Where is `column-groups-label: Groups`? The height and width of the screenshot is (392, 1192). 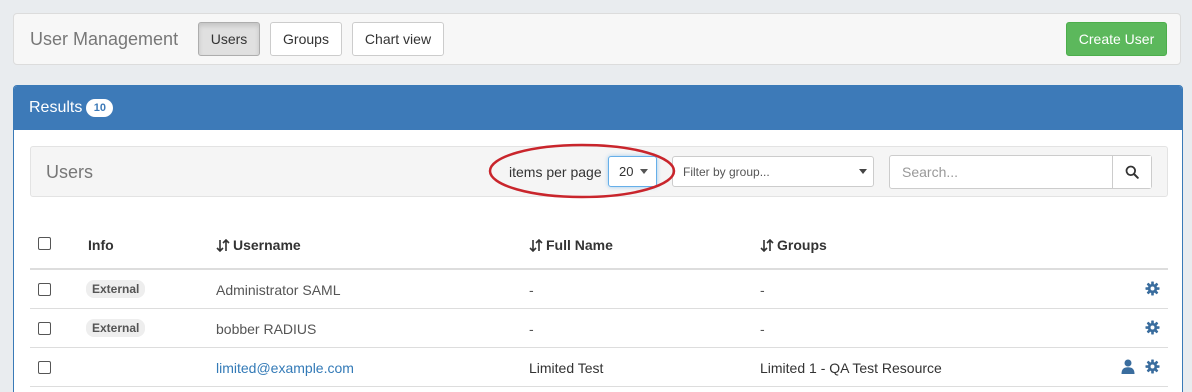 column-groups-label: Groups is located at coordinates (802, 245).